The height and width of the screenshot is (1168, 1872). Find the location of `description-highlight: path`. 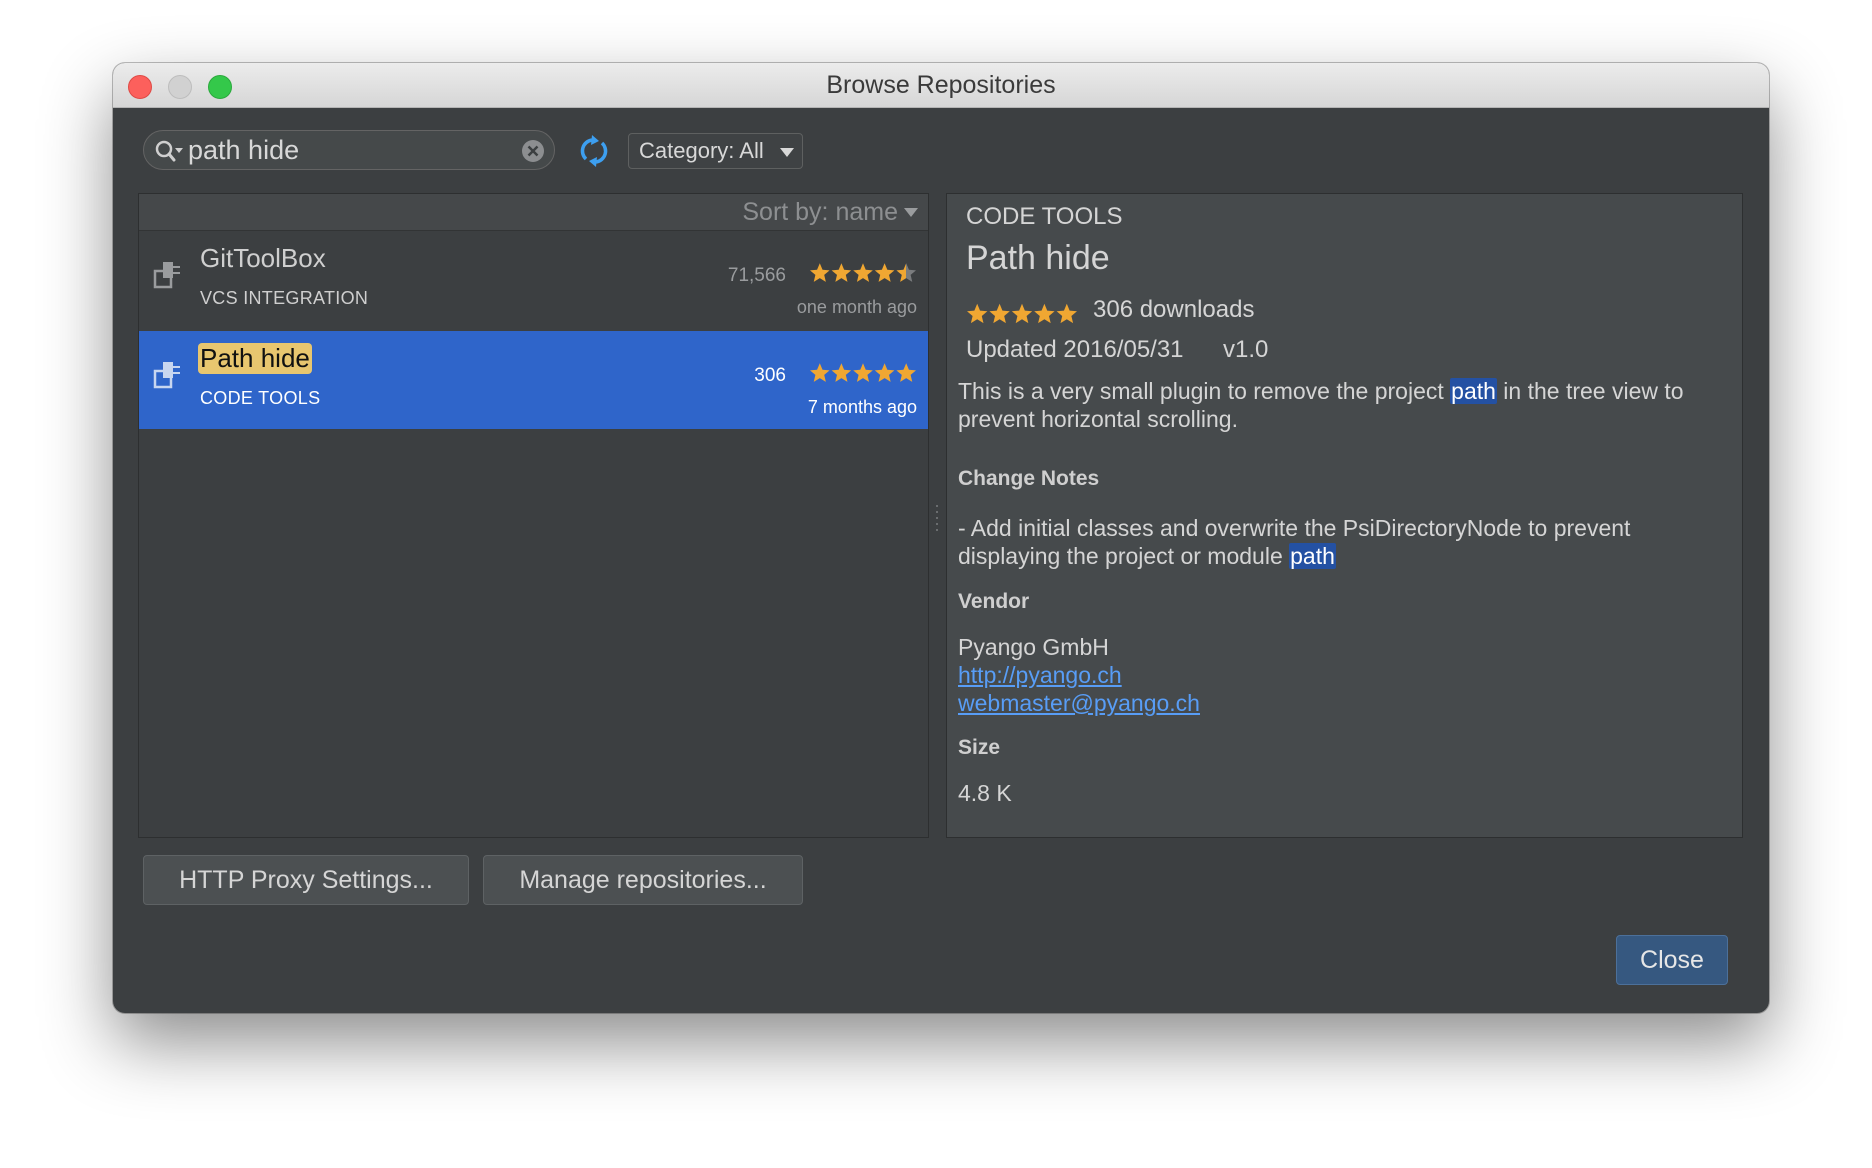

description-highlight: path is located at coordinates (1473, 391).